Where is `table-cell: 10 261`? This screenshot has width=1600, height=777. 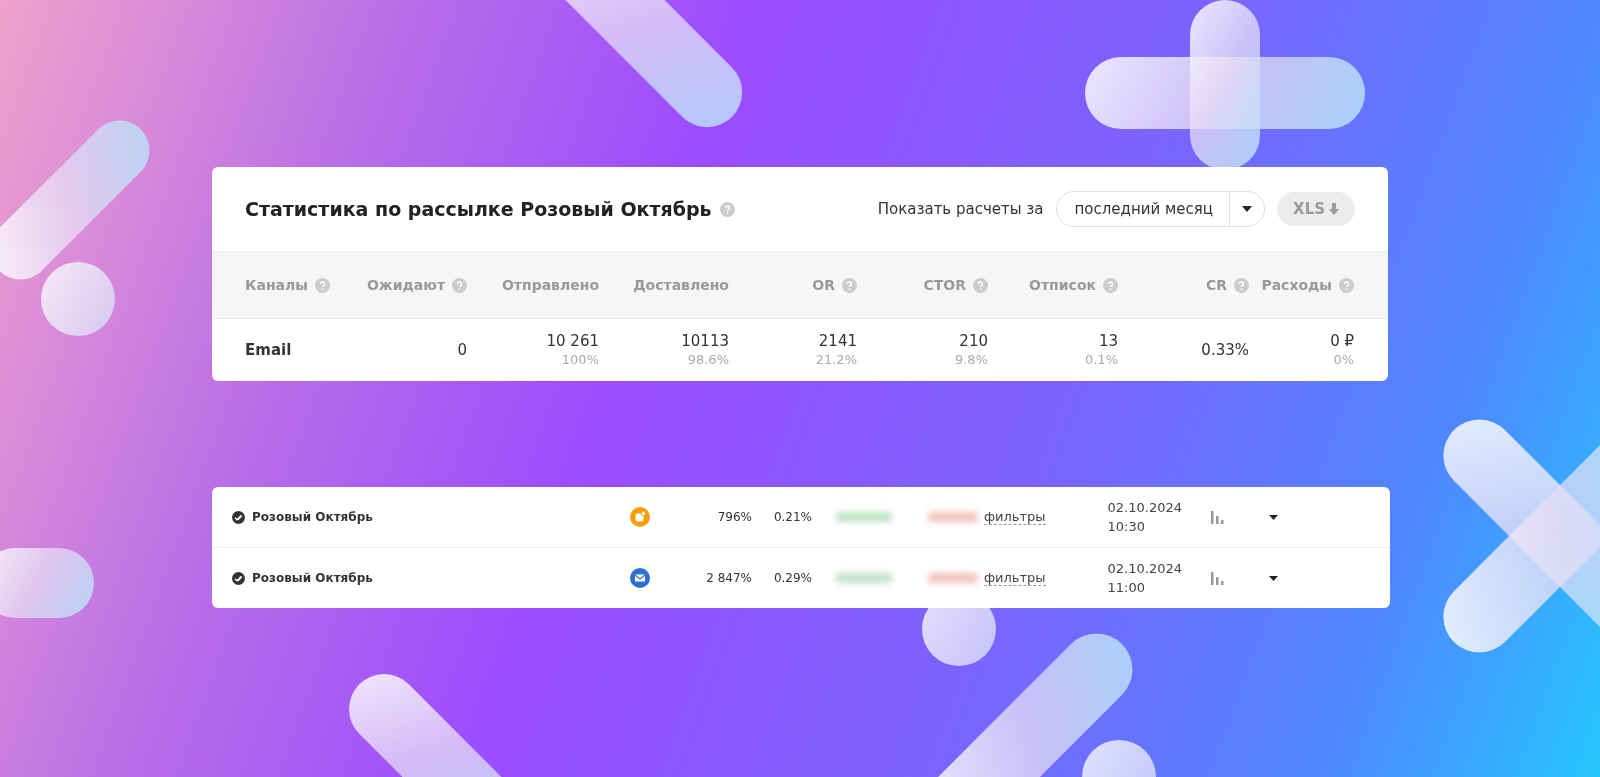
table-cell: 10 261 is located at coordinates (572, 341).